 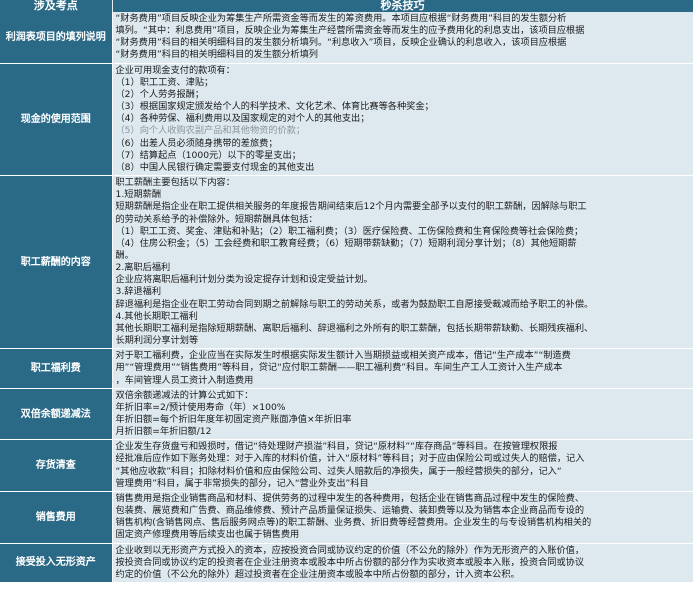 What do you see at coordinates (233, 419) in the screenshot?
I see `text-line: 年折旧额=每个折旧年度年初固定资产账面净值×年折旧率` at bounding box center [233, 419].